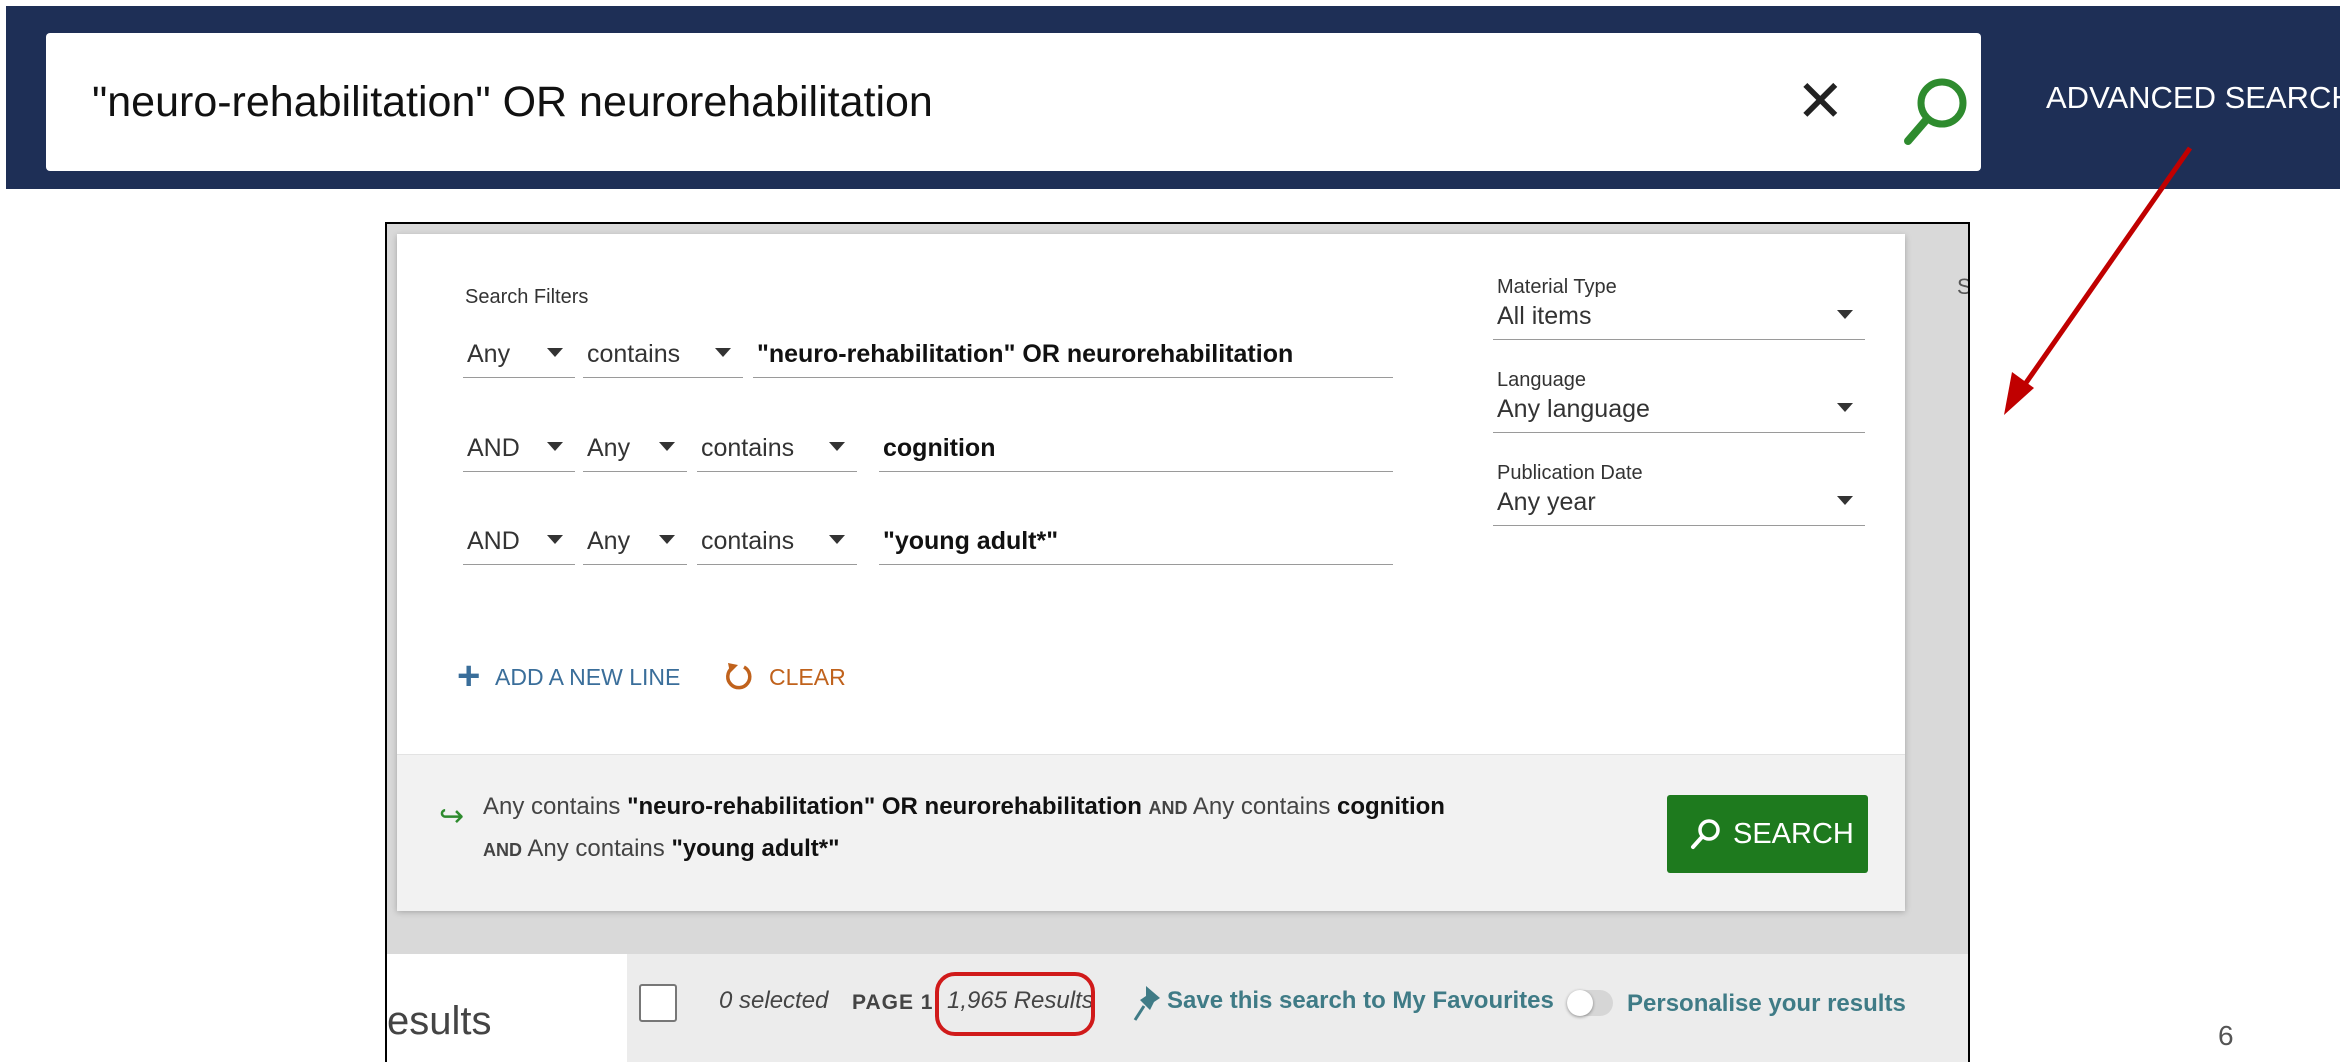 This screenshot has height=1062, width=2343. Describe the element at coordinates (587, 677) in the screenshot. I see `add-new-line-button: ADD A NEW LINE` at that location.